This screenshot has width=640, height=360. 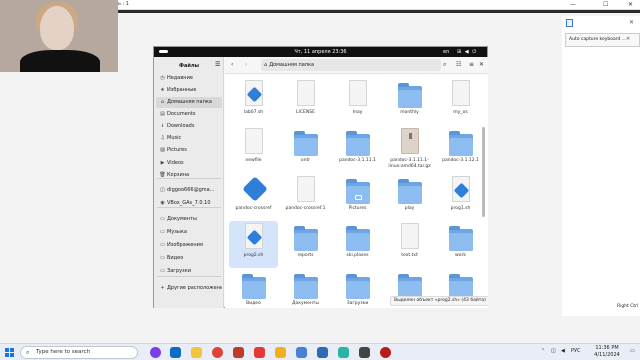 I want to click on sidebar-item: ▭ Документы, so click(x=189, y=219).